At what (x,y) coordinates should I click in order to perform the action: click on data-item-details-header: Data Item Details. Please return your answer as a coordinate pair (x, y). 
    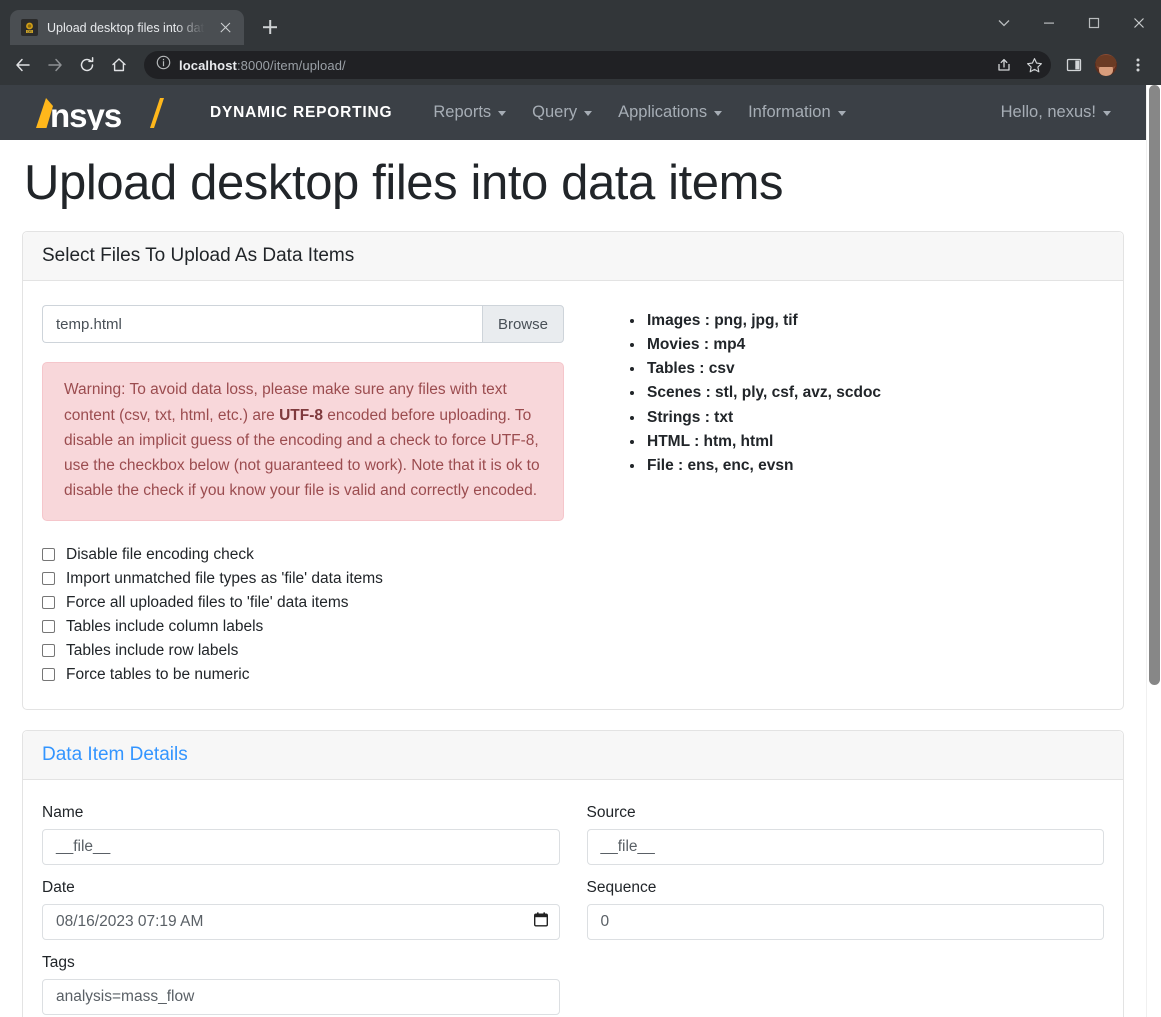
    Looking at the image, I should click on (573, 755).